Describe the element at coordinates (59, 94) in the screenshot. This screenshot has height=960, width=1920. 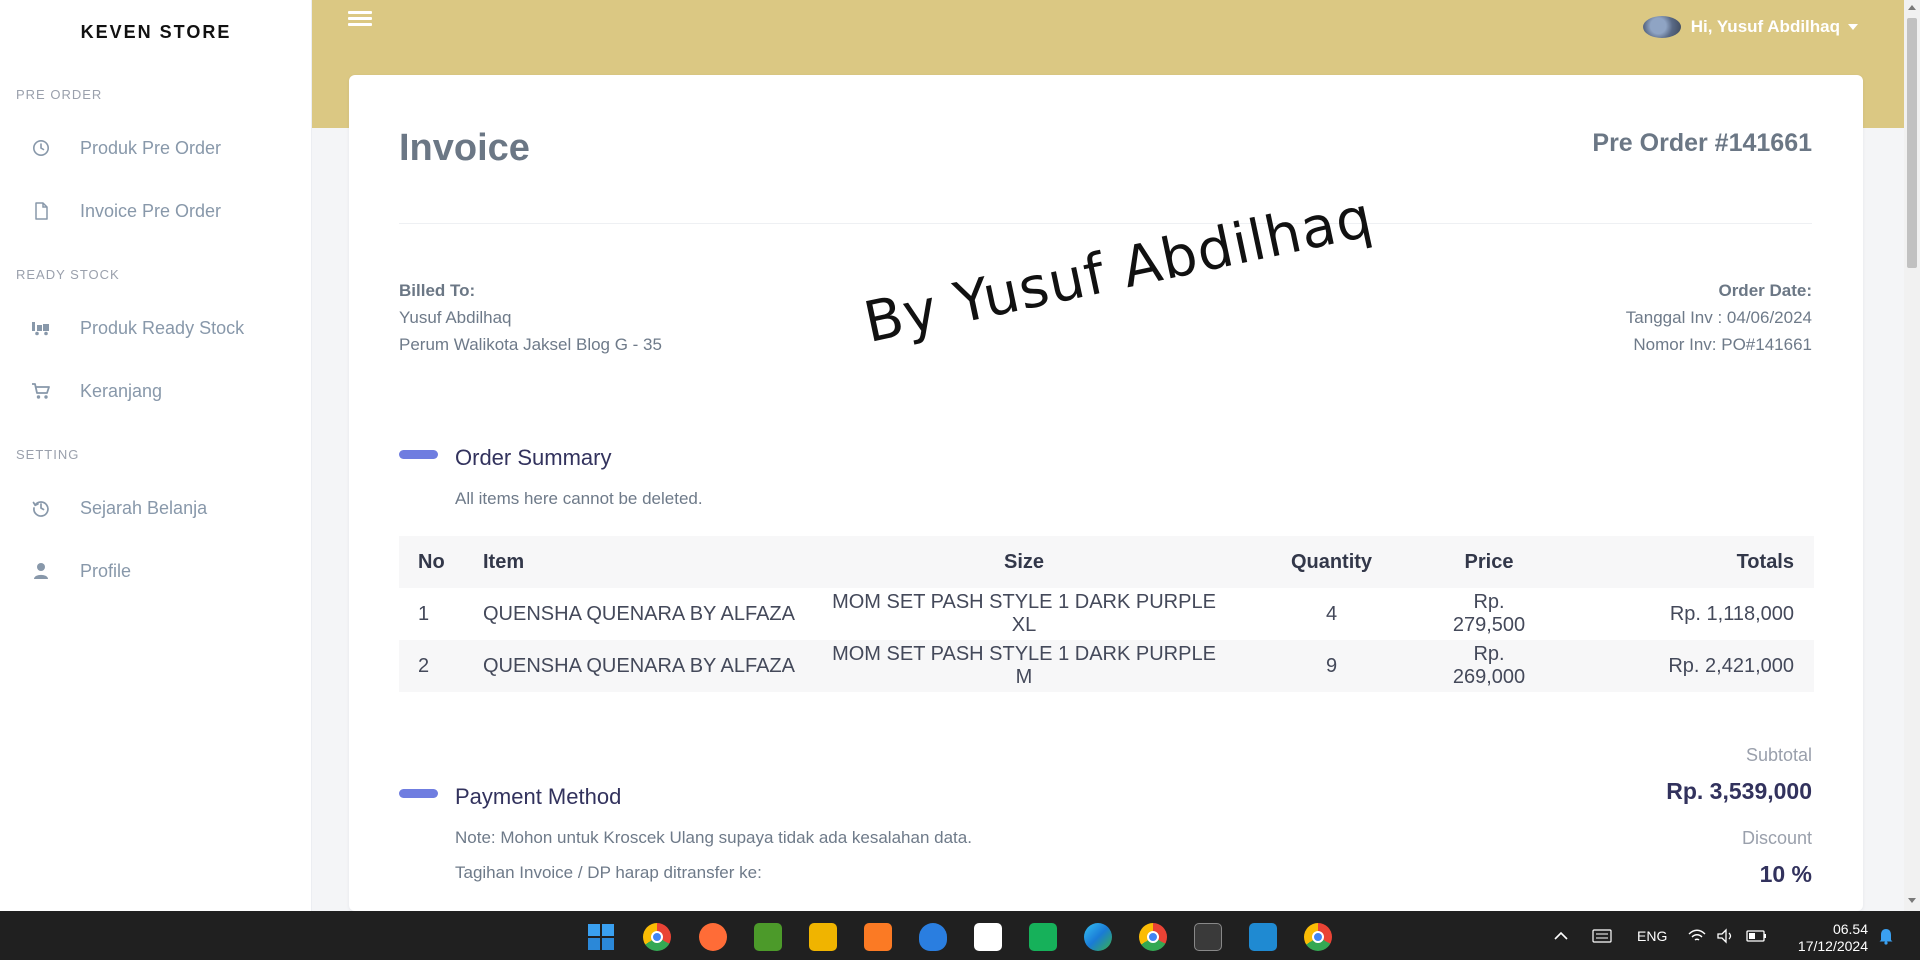
I see `nav-heading-pre-order: PRE ORDER` at that location.